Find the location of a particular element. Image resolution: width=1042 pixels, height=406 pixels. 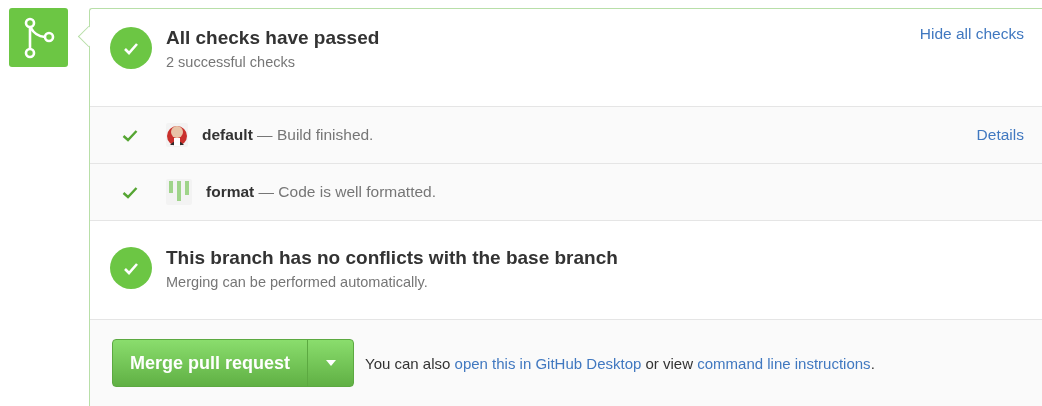

check-status: default — Build finished. is located at coordinates (288, 135).